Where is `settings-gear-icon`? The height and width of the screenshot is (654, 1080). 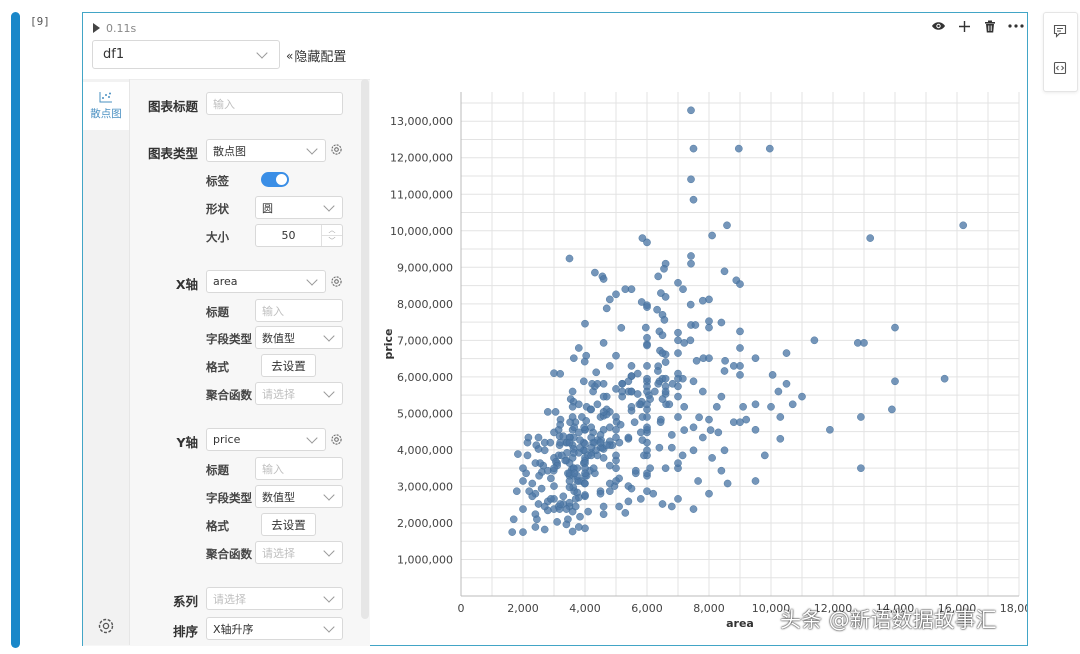
settings-gear-icon is located at coordinates (106, 627).